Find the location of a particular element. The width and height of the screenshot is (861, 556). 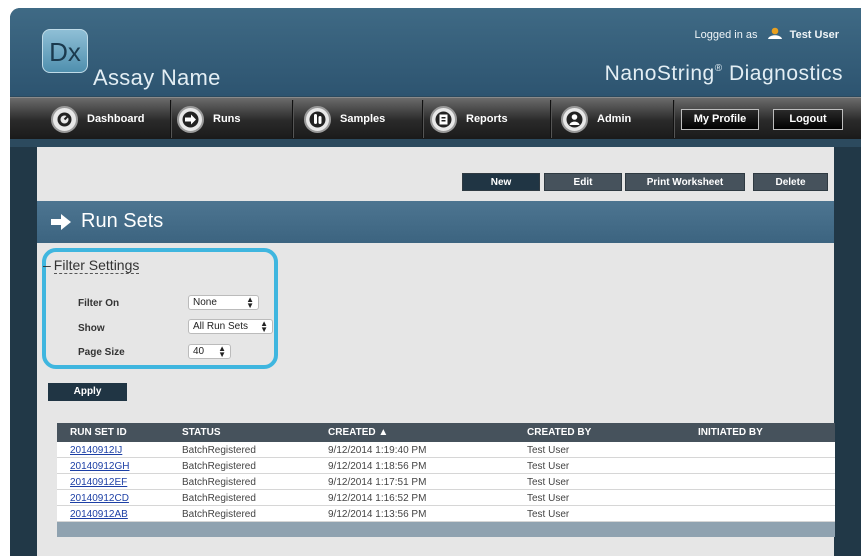

created-cell: 9/12/2014 1:19:40 PM is located at coordinates (377, 450).